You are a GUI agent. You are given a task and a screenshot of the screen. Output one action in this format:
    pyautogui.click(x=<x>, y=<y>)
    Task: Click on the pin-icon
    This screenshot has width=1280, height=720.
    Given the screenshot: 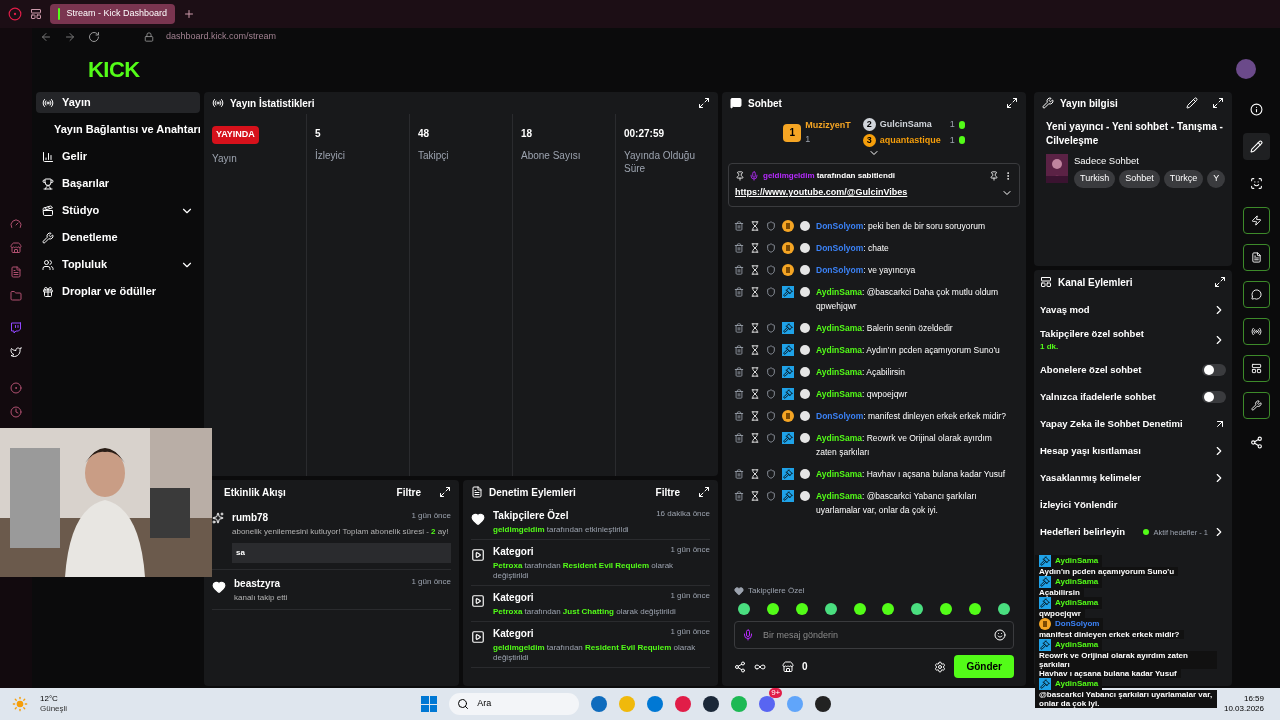 What is the action you would take?
    pyautogui.click(x=994, y=176)
    